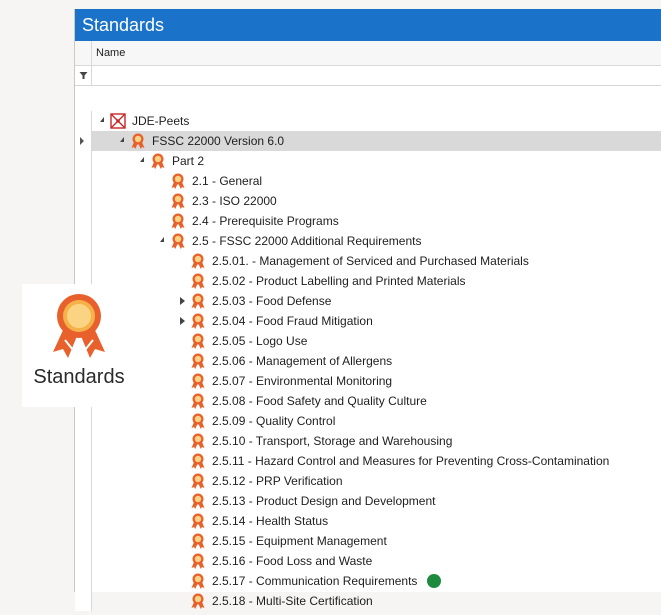 The image size is (661, 615). What do you see at coordinates (265, 221) in the screenshot?
I see `tree-row-label: 2.4 - Prerequisite Programs` at bounding box center [265, 221].